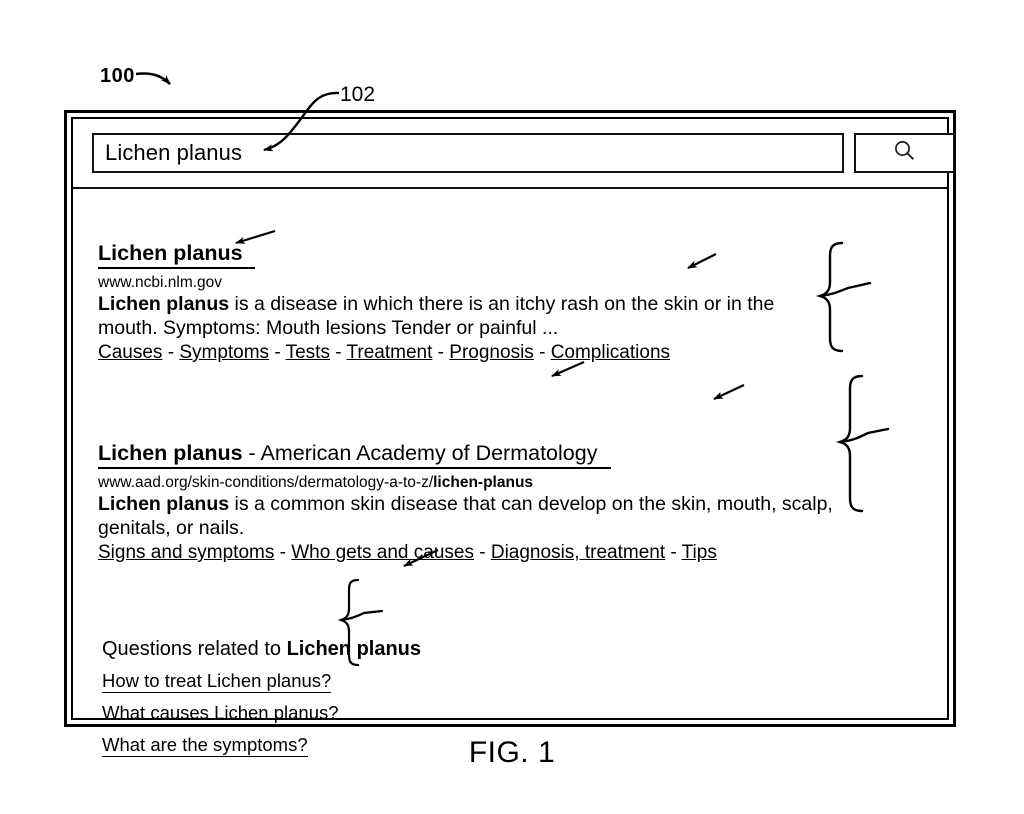  Describe the element at coordinates (390, 352) in the screenshot. I see `sitelink: Treatment` at that location.